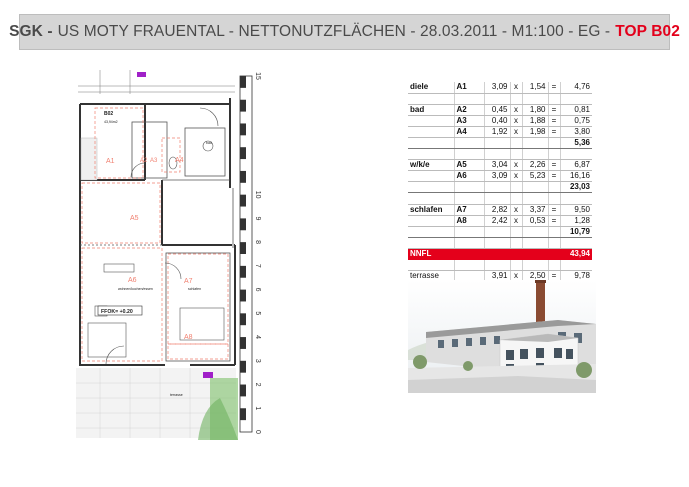 Image resolution: width=689 pixels, height=487 pixels. What do you see at coordinates (257, 361) in the screenshot?
I see `scale-label: 3` at bounding box center [257, 361].